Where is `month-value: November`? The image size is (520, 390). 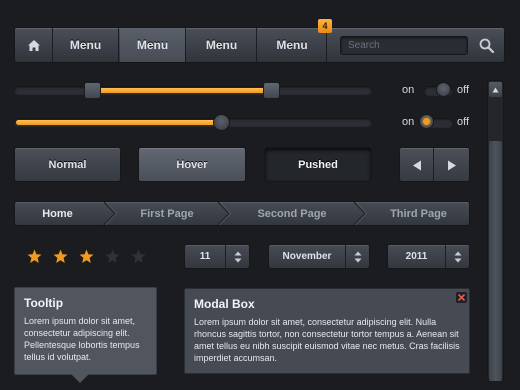 month-value: November is located at coordinates (307, 256).